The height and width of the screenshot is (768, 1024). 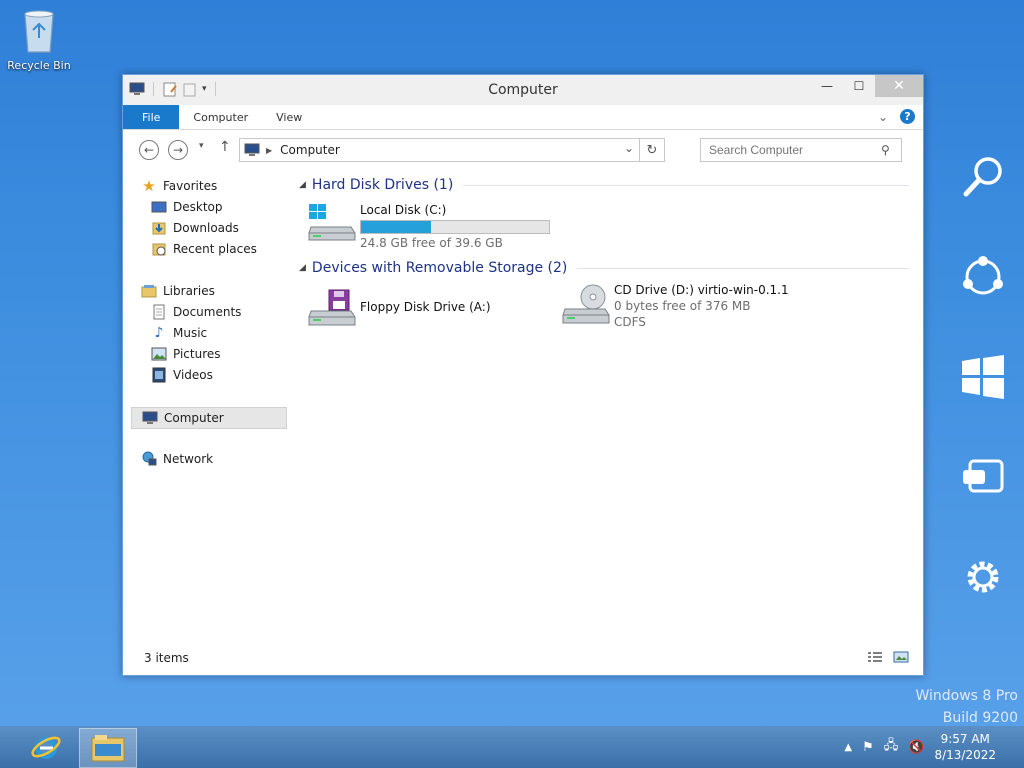 What do you see at coordinates (159, 354) in the screenshot?
I see `pictures-icon` at bounding box center [159, 354].